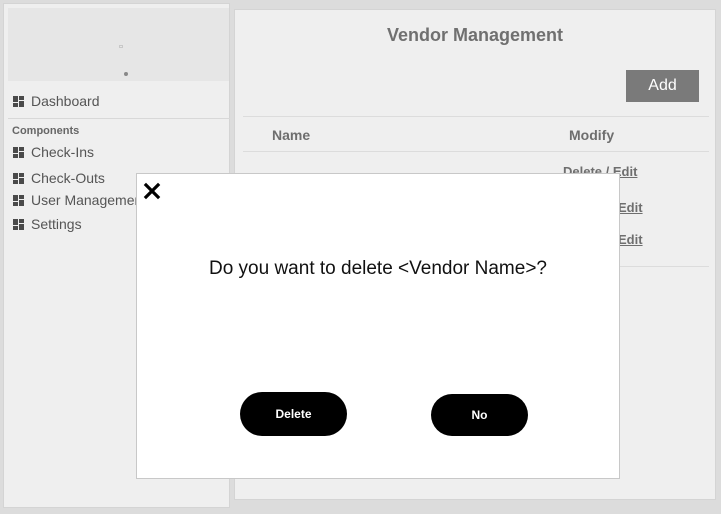 The image size is (721, 514). What do you see at coordinates (662, 86) in the screenshot?
I see `add-button: Add` at bounding box center [662, 86].